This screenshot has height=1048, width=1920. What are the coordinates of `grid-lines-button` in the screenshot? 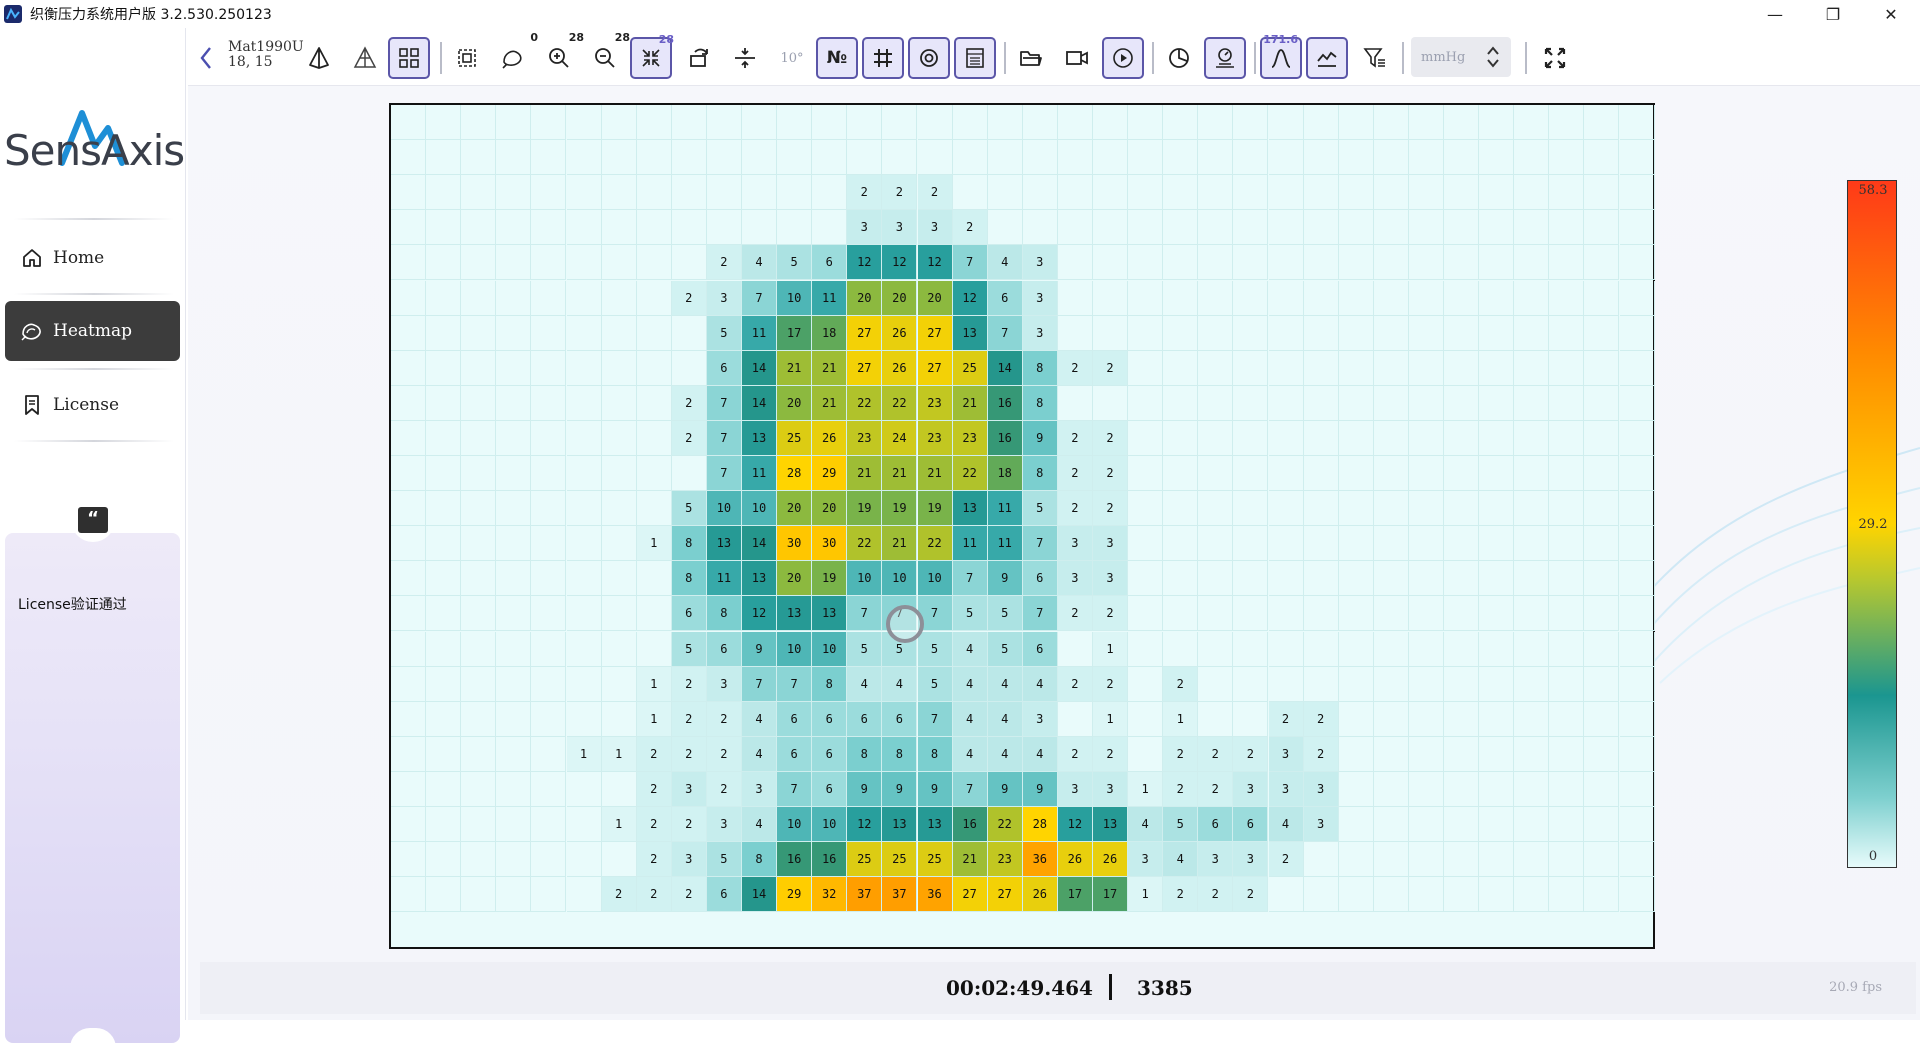 It's located at (883, 58).